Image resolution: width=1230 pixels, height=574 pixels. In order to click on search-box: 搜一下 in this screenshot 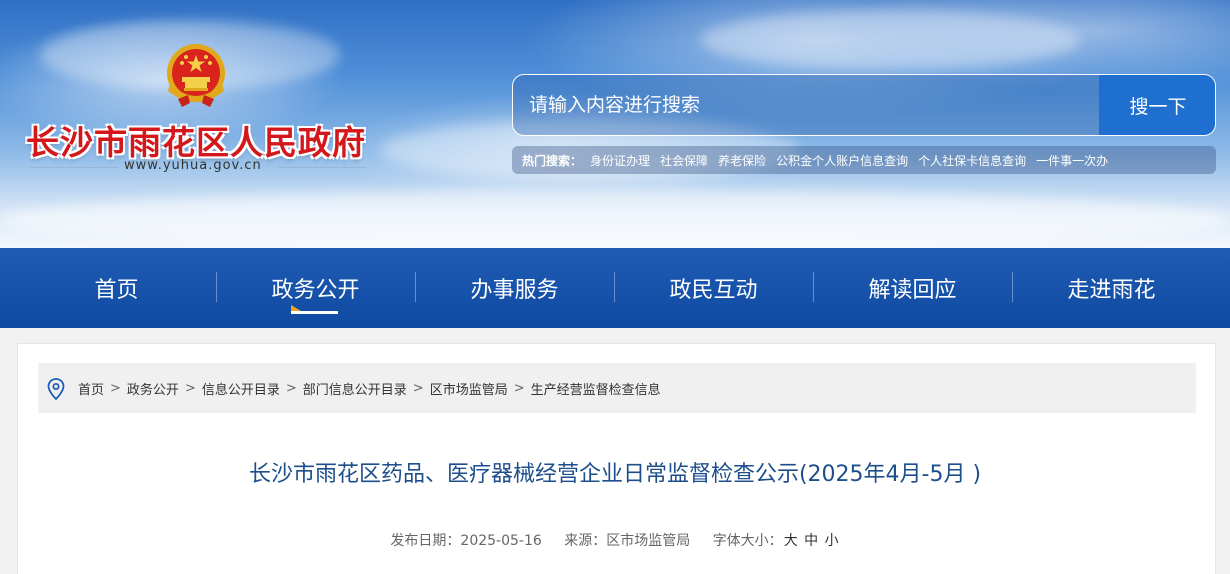, I will do `click(864, 105)`.